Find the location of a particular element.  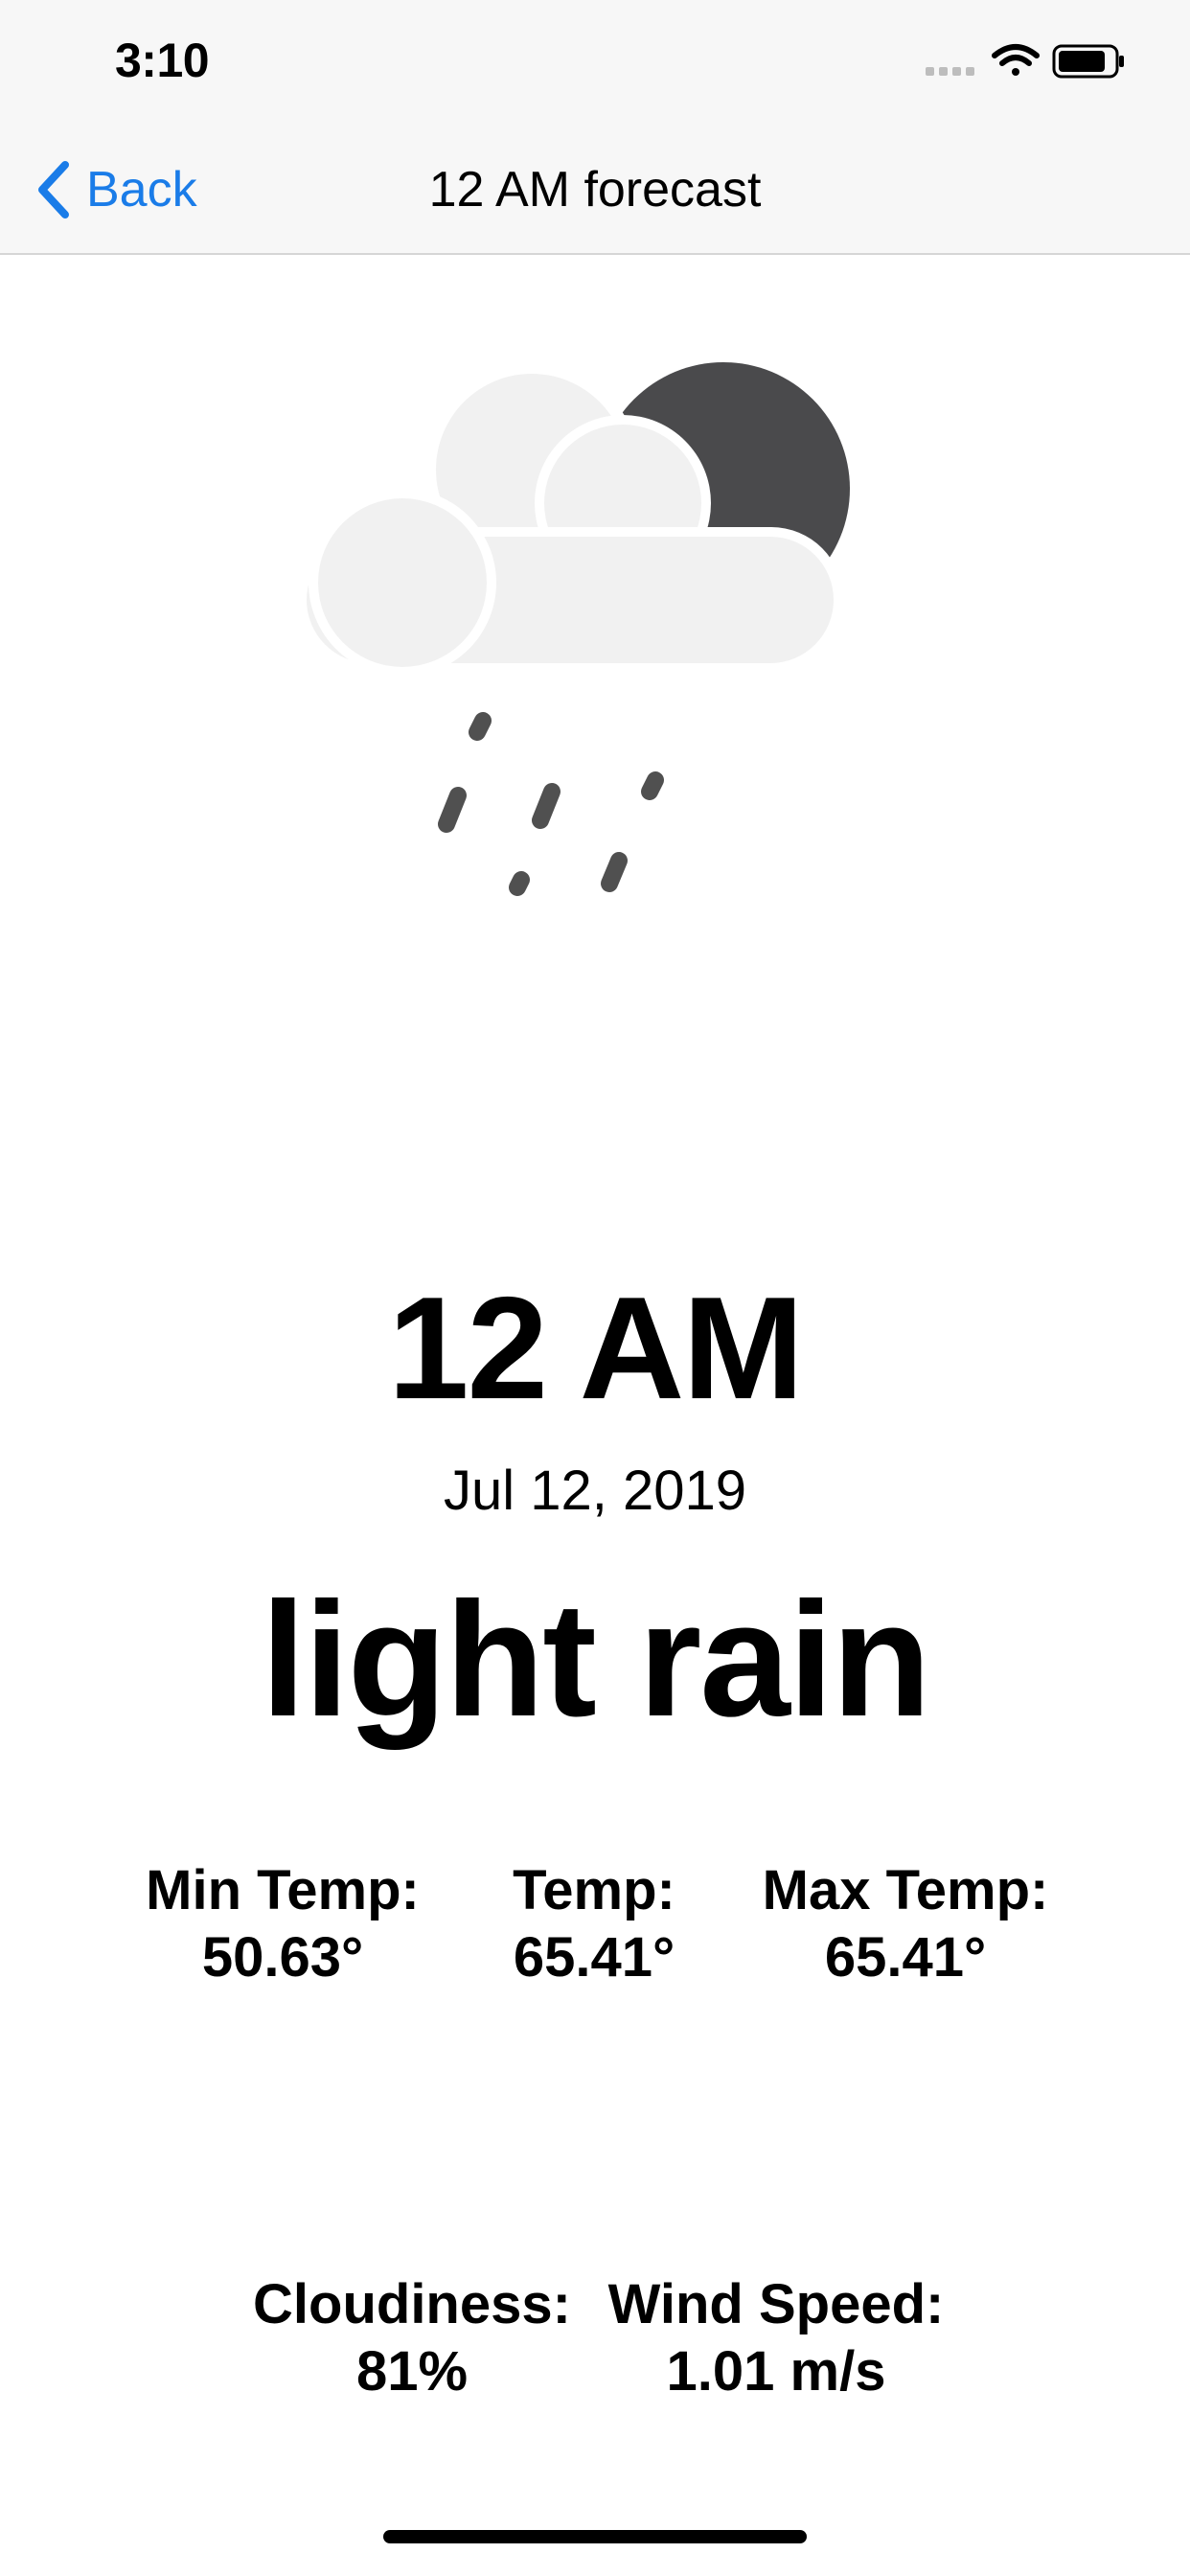

max-temp-stat: Max Temp: 65.41° is located at coordinates (905, 1924).